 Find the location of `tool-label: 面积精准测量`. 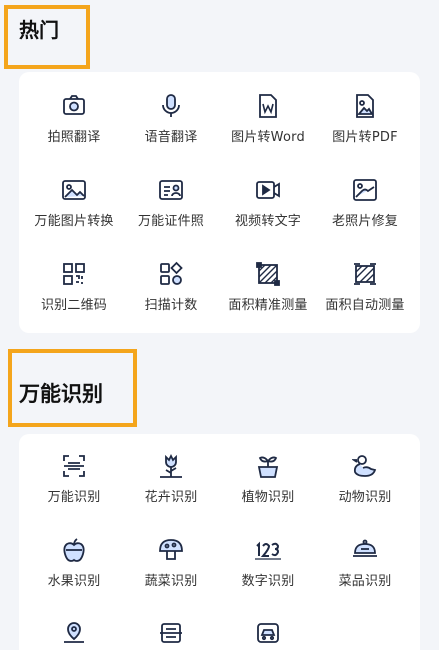

tool-label: 面积精准测量 is located at coordinates (268, 305).